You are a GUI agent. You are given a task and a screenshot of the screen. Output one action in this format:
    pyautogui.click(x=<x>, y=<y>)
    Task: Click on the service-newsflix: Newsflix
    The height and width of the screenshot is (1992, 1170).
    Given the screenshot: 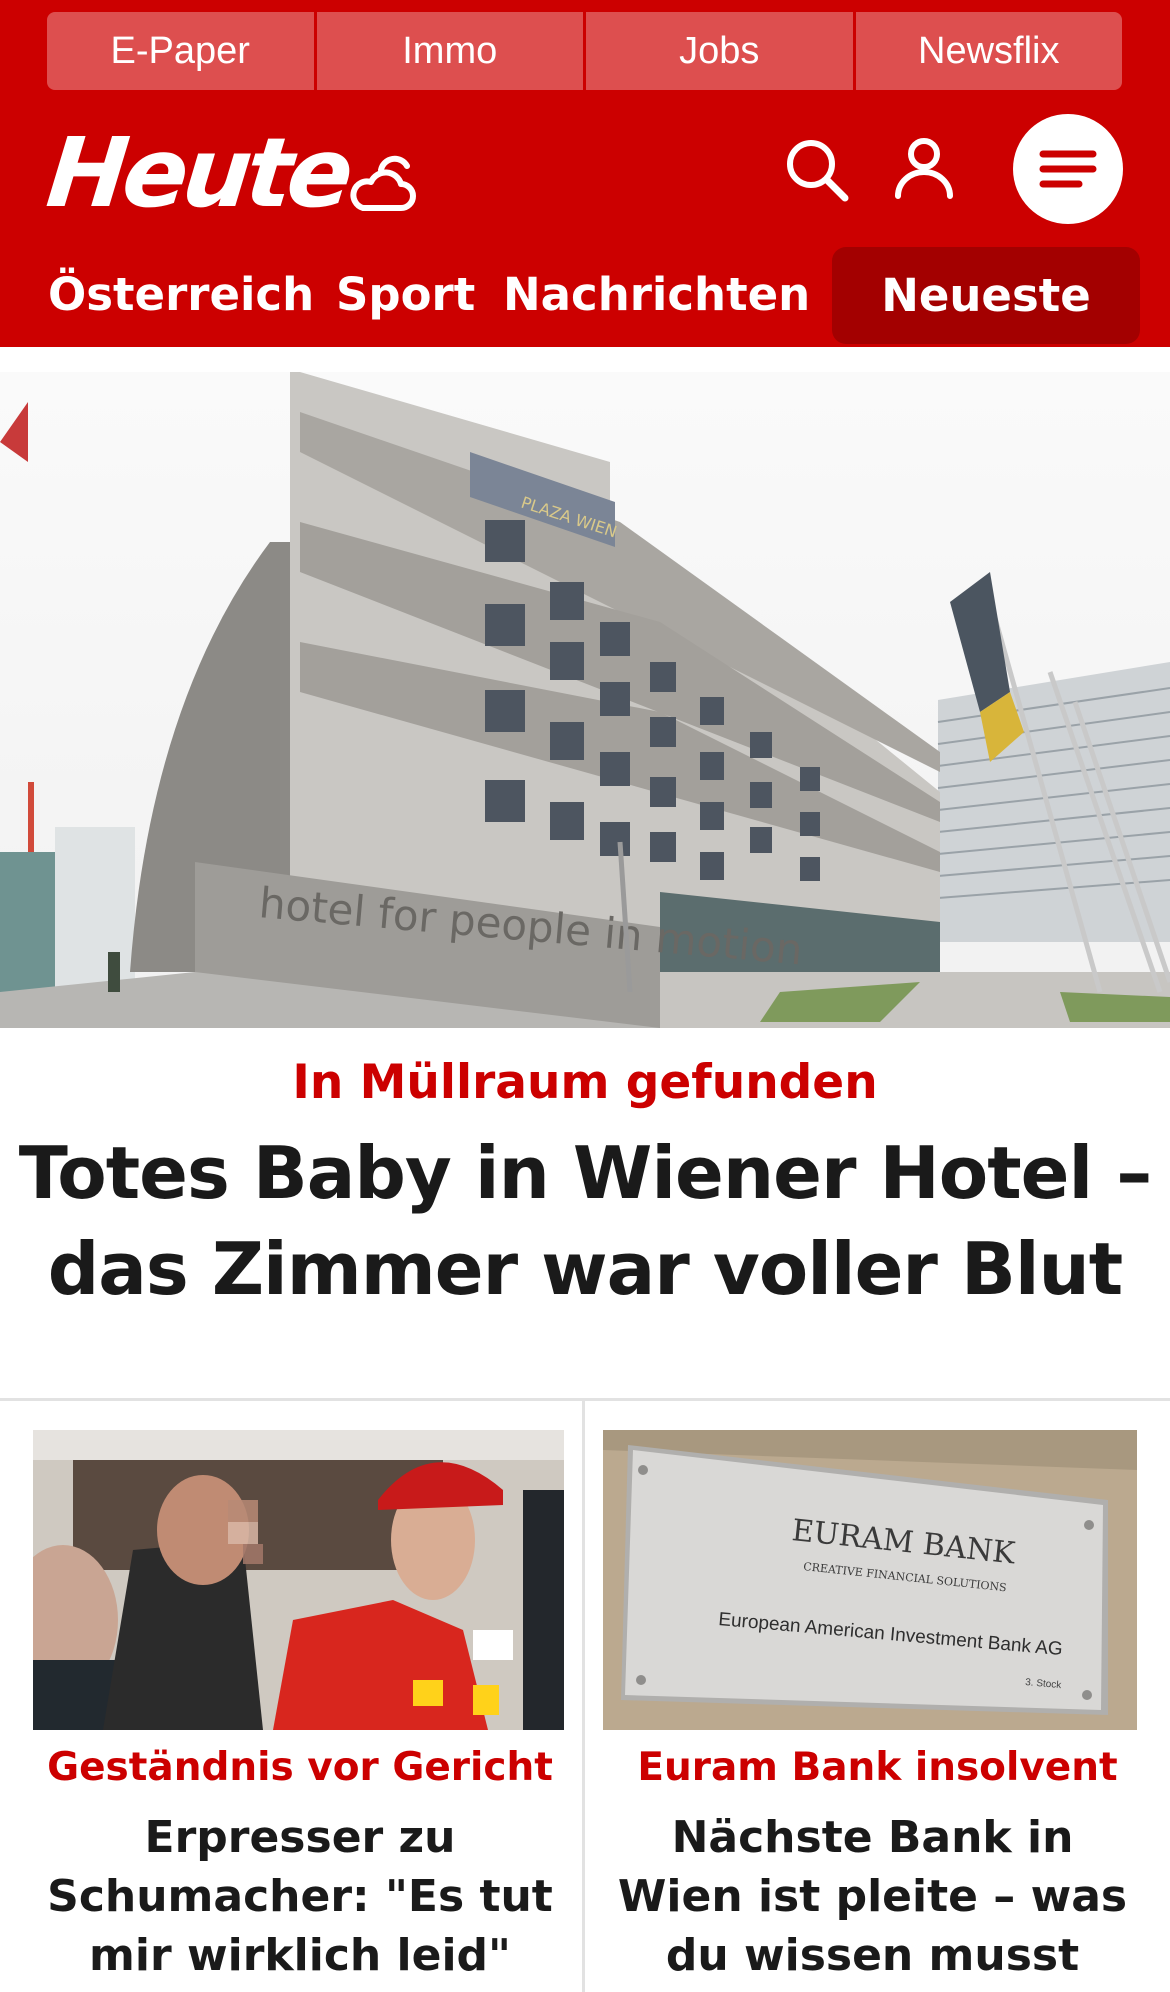 What is the action you would take?
    pyautogui.click(x=988, y=51)
    